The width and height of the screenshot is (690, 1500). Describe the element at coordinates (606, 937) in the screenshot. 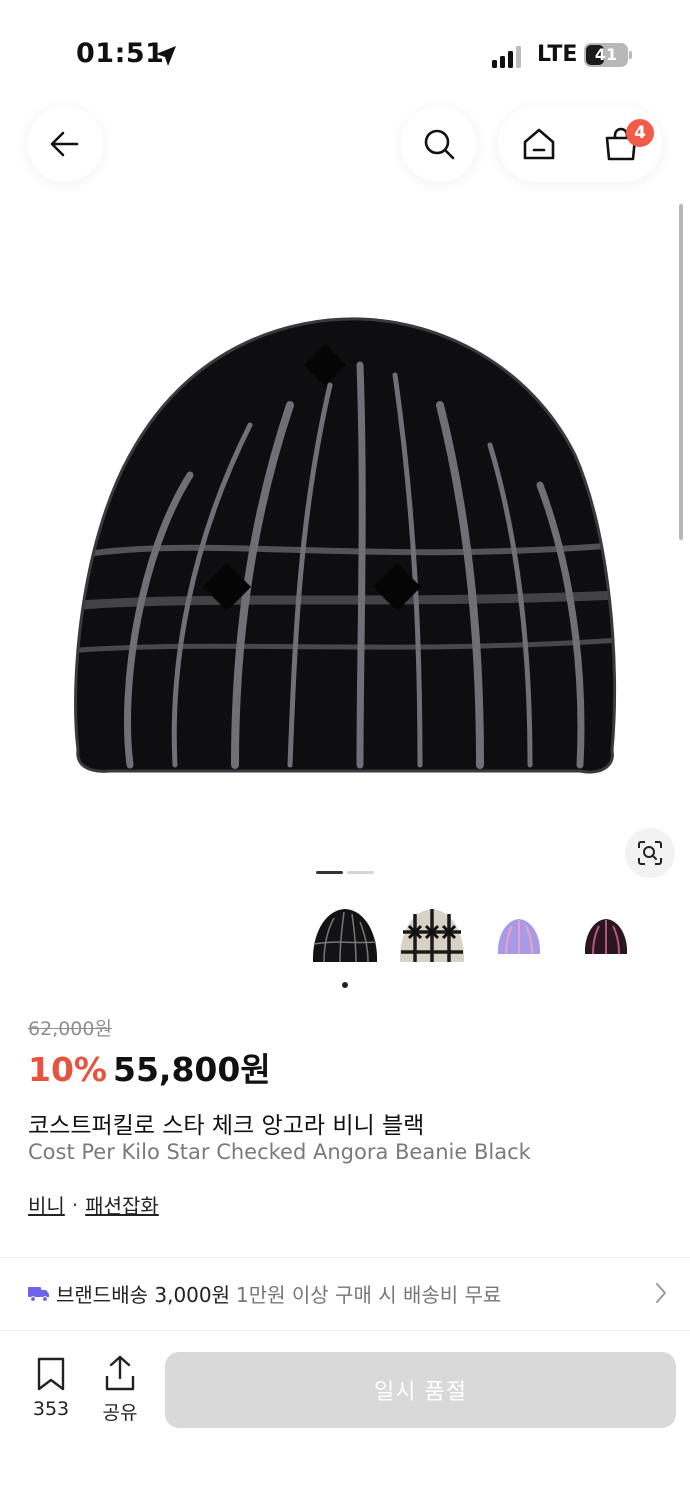

I see `thumbnail-burgundy` at that location.